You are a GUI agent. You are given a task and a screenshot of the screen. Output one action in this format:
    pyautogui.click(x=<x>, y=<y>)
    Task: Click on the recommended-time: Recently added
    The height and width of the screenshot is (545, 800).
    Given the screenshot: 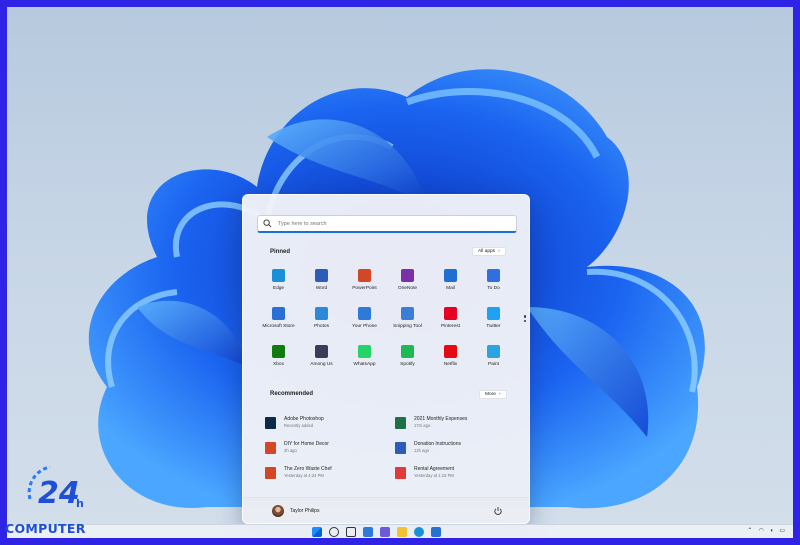 What is the action you would take?
    pyautogui.click(x=299, y=425)
    